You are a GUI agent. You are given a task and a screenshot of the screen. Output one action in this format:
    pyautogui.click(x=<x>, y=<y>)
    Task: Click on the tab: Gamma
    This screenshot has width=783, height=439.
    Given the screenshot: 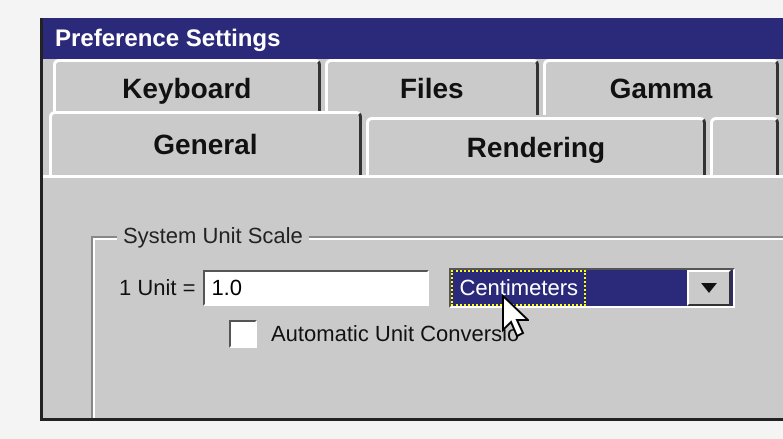 What is the action you would take?
    pyautogui.click(x=660, y=87)
    